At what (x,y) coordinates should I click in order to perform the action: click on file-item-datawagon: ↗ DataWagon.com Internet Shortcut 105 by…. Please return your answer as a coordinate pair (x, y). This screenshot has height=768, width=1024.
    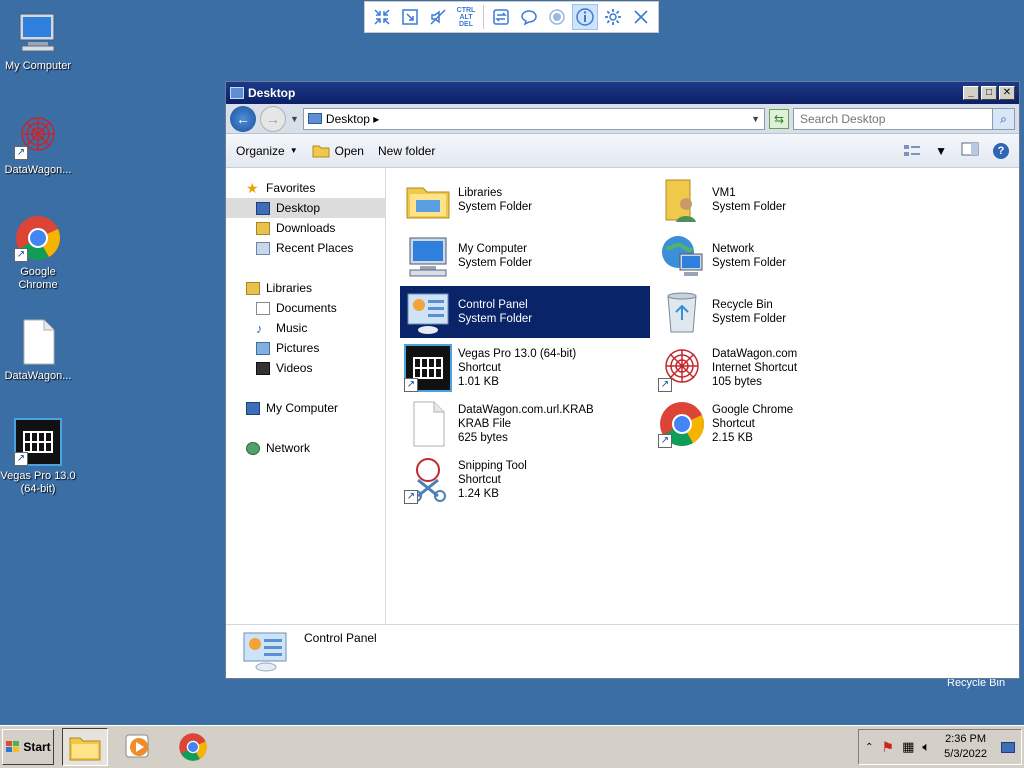
    Looking at the image, I should click on (779, 368).